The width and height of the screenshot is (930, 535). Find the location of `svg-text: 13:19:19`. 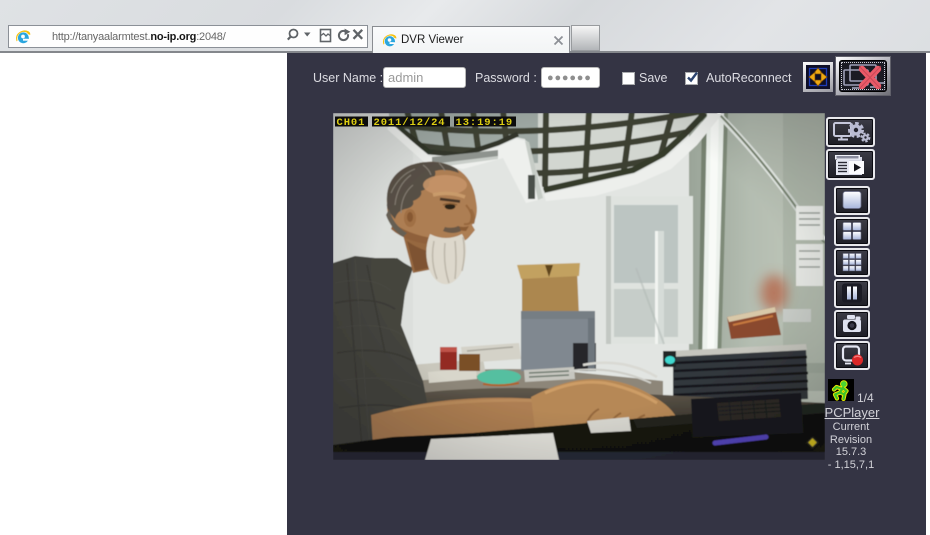

svg-text: 13:19:19 is located at coordinates (485, 123).